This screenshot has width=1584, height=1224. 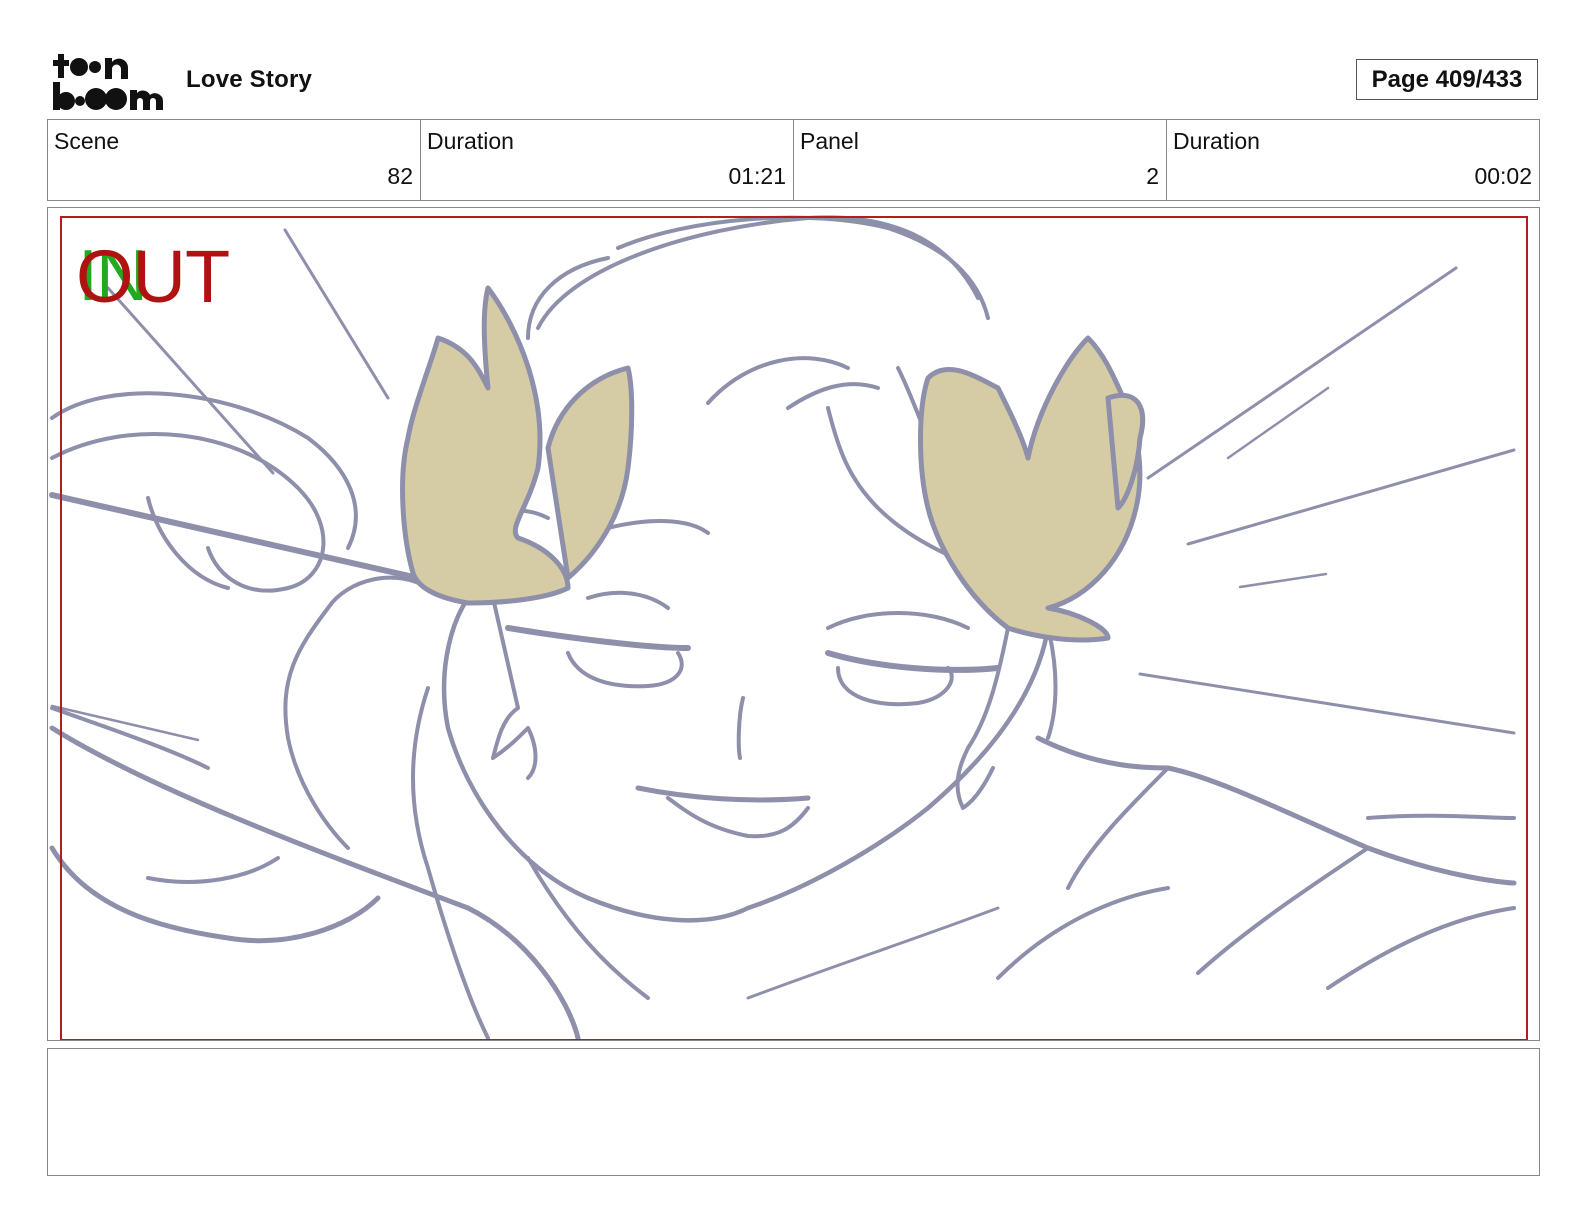 I want to click on scene-cell: Scene 82, so click(x=234, y=160).